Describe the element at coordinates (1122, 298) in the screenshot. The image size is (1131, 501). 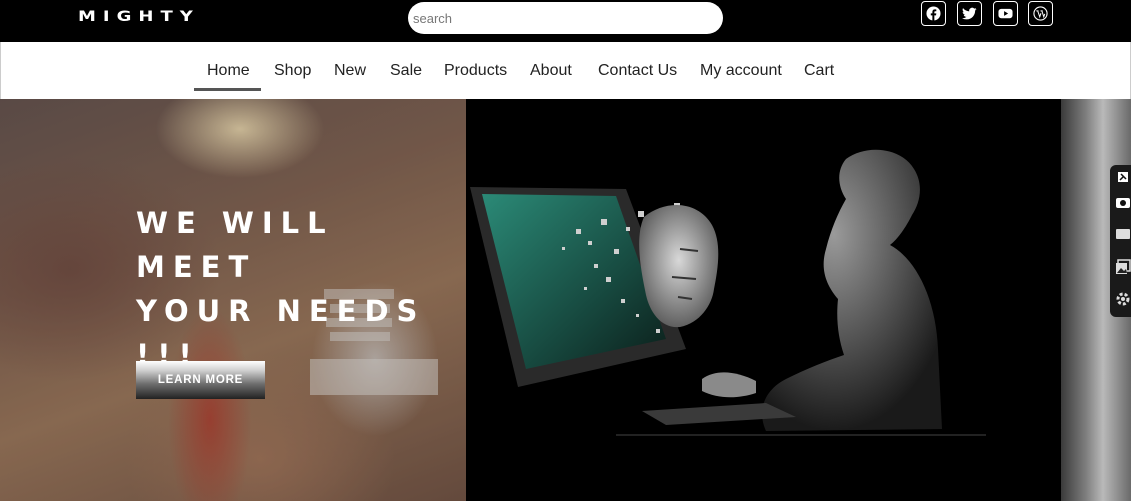
I see `settings-icon` at that location.